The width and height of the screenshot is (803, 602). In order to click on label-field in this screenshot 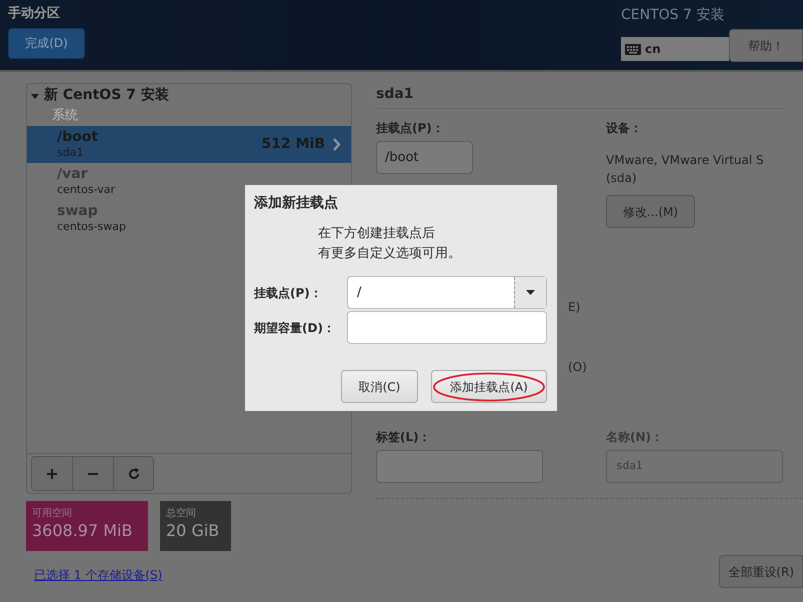, I will do `click(459, 466)`.